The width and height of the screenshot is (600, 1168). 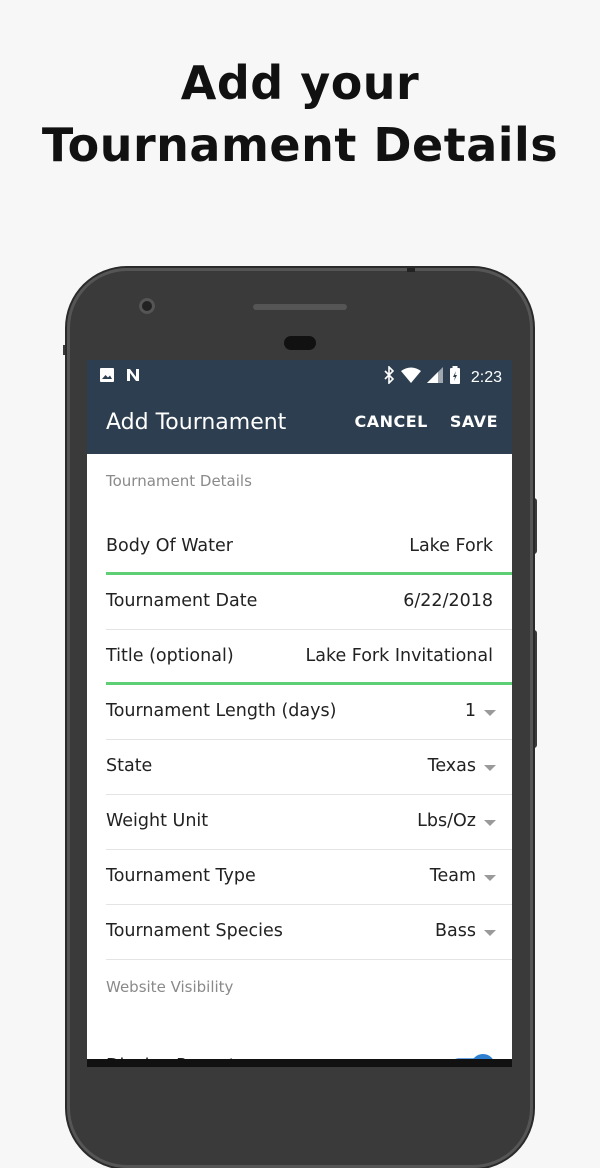 What do you see at coordinates (434, 377) in the screenshot?
I see `signal-icon` at bounding box center [434, 377].